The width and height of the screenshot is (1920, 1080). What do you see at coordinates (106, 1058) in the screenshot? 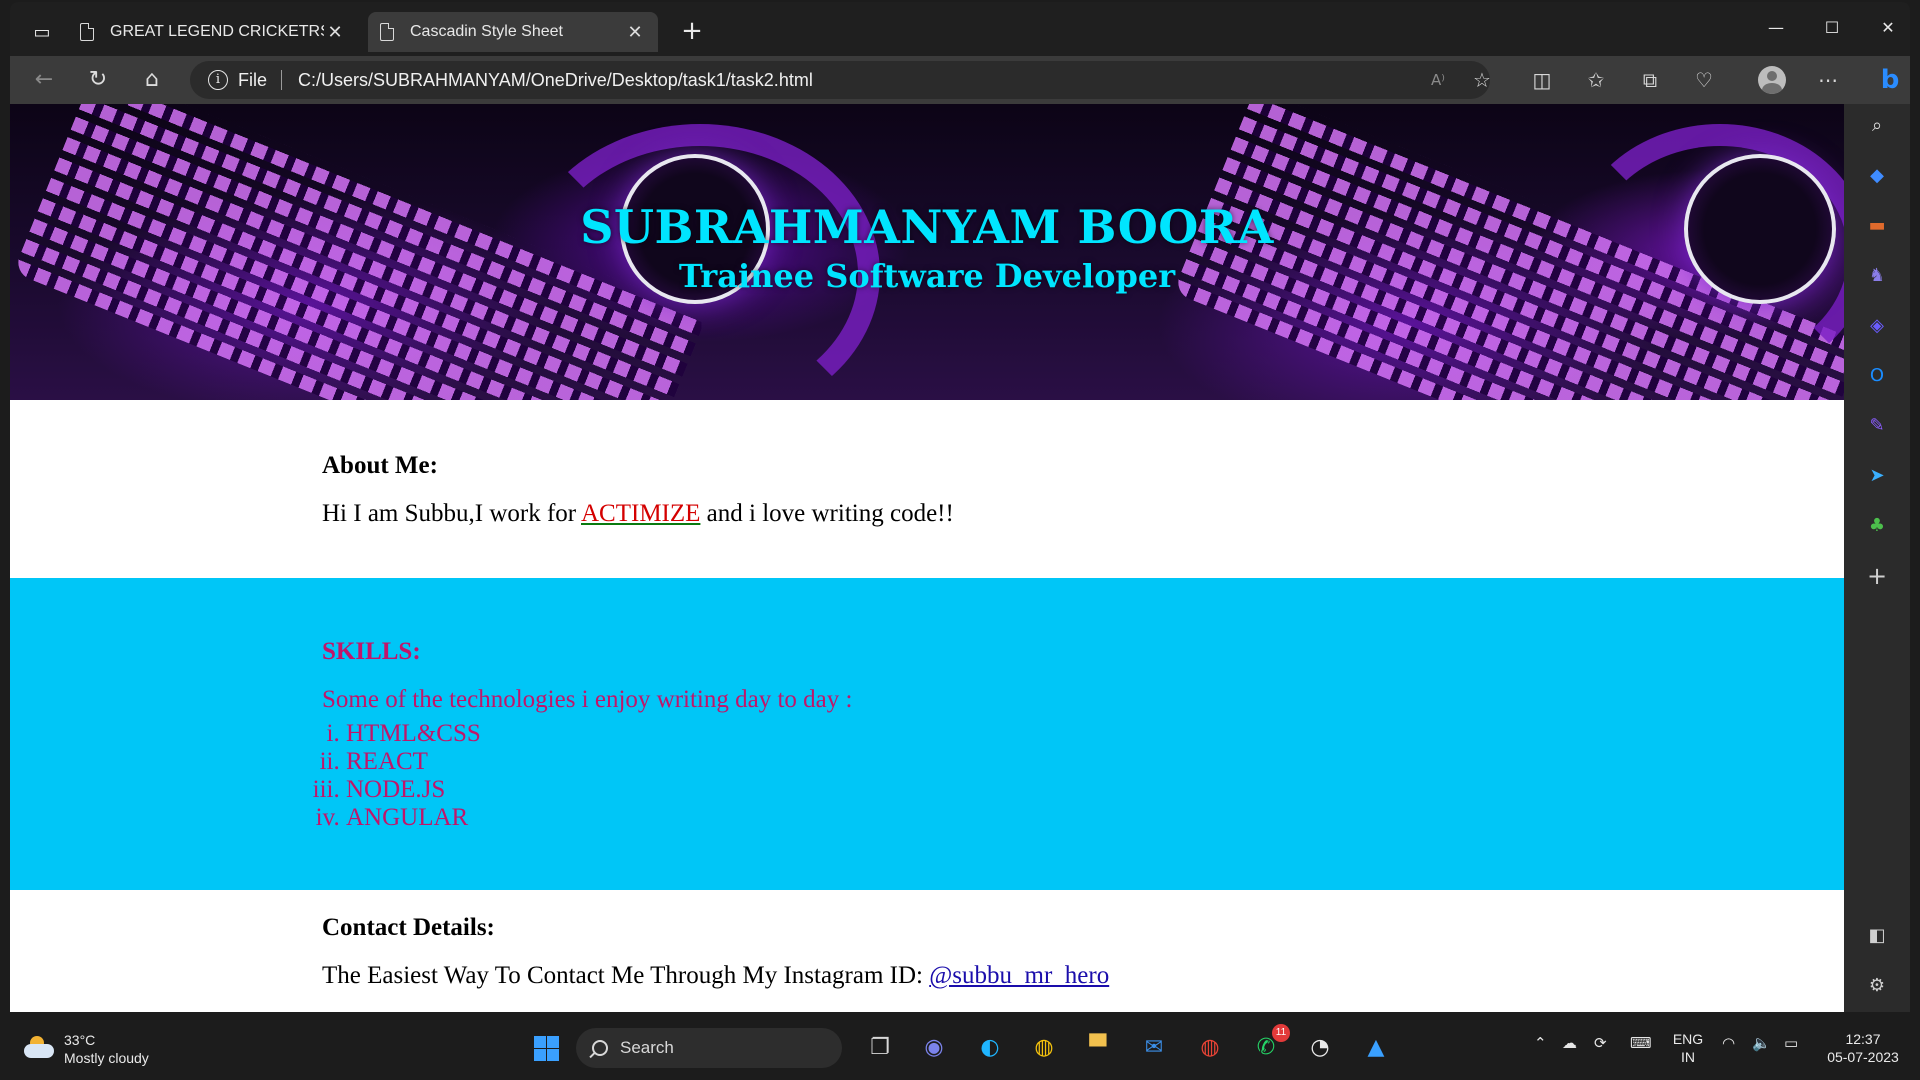
I see `weather-condition: Mostly cloudy` at bounding box center [106, 1058].